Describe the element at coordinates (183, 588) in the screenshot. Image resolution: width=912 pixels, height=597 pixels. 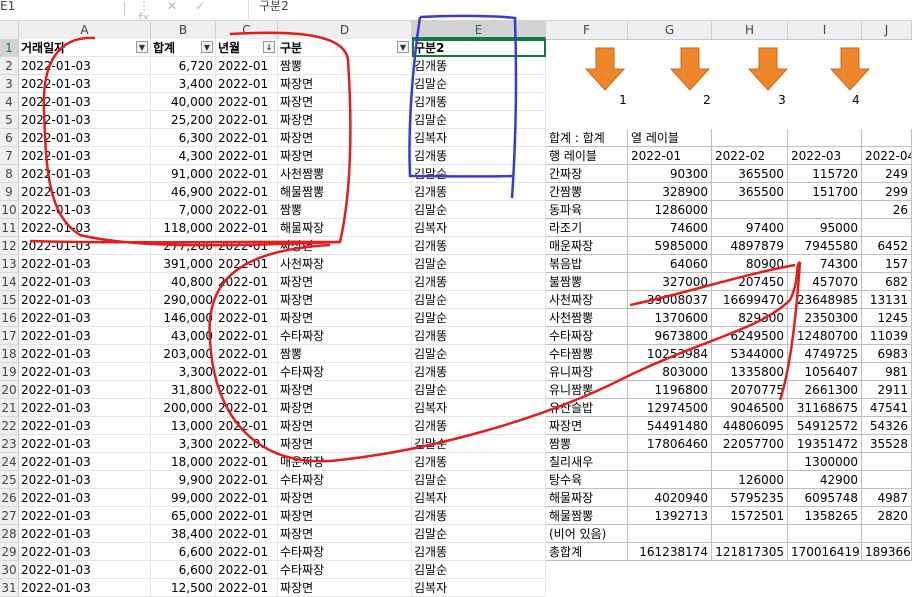
I see `cell-b: 12,500` at that location.